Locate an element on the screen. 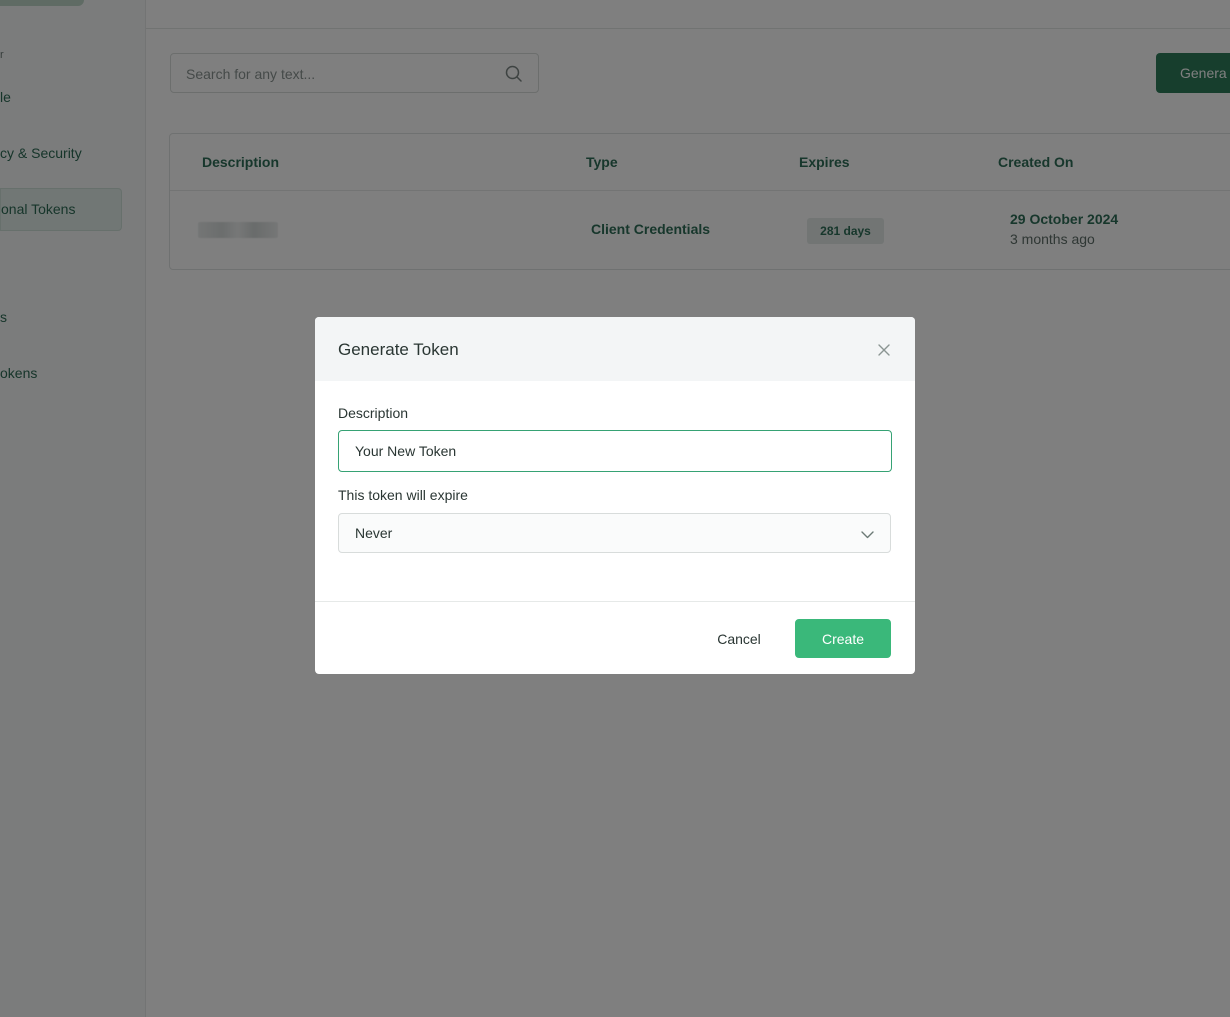 This screenshot has width=1230, height=1017. dialog-footer-divider is located at coordinates (615, 601).